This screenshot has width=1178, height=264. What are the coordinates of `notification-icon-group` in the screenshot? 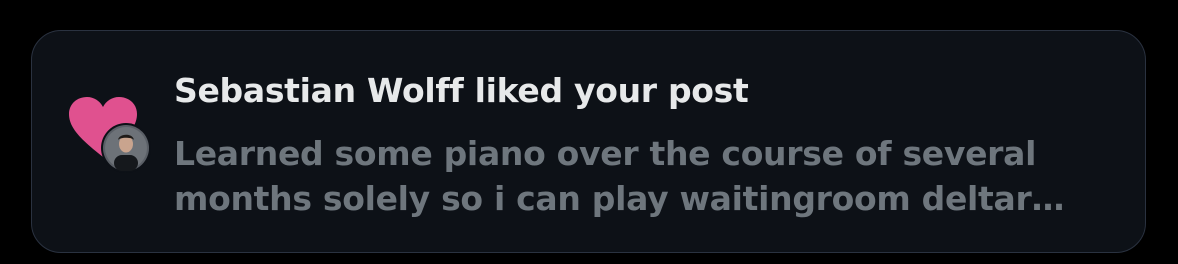 It's located at (111, 137).